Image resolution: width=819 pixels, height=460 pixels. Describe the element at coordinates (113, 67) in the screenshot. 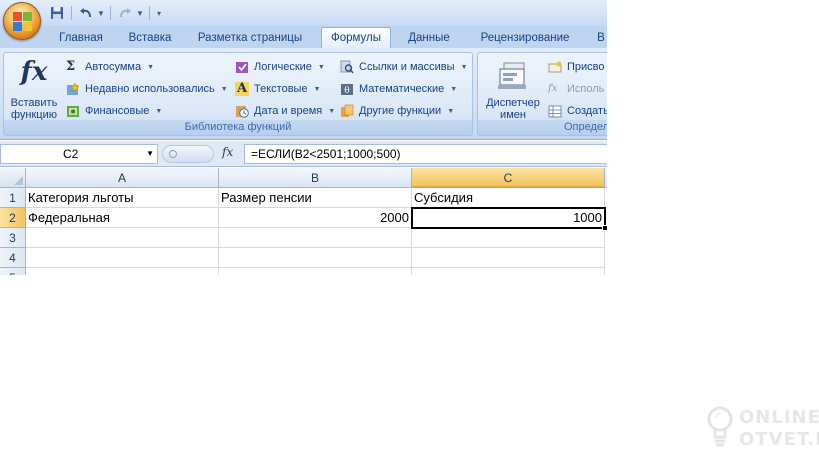

I see `autosum-label: Автосумма` at that location.